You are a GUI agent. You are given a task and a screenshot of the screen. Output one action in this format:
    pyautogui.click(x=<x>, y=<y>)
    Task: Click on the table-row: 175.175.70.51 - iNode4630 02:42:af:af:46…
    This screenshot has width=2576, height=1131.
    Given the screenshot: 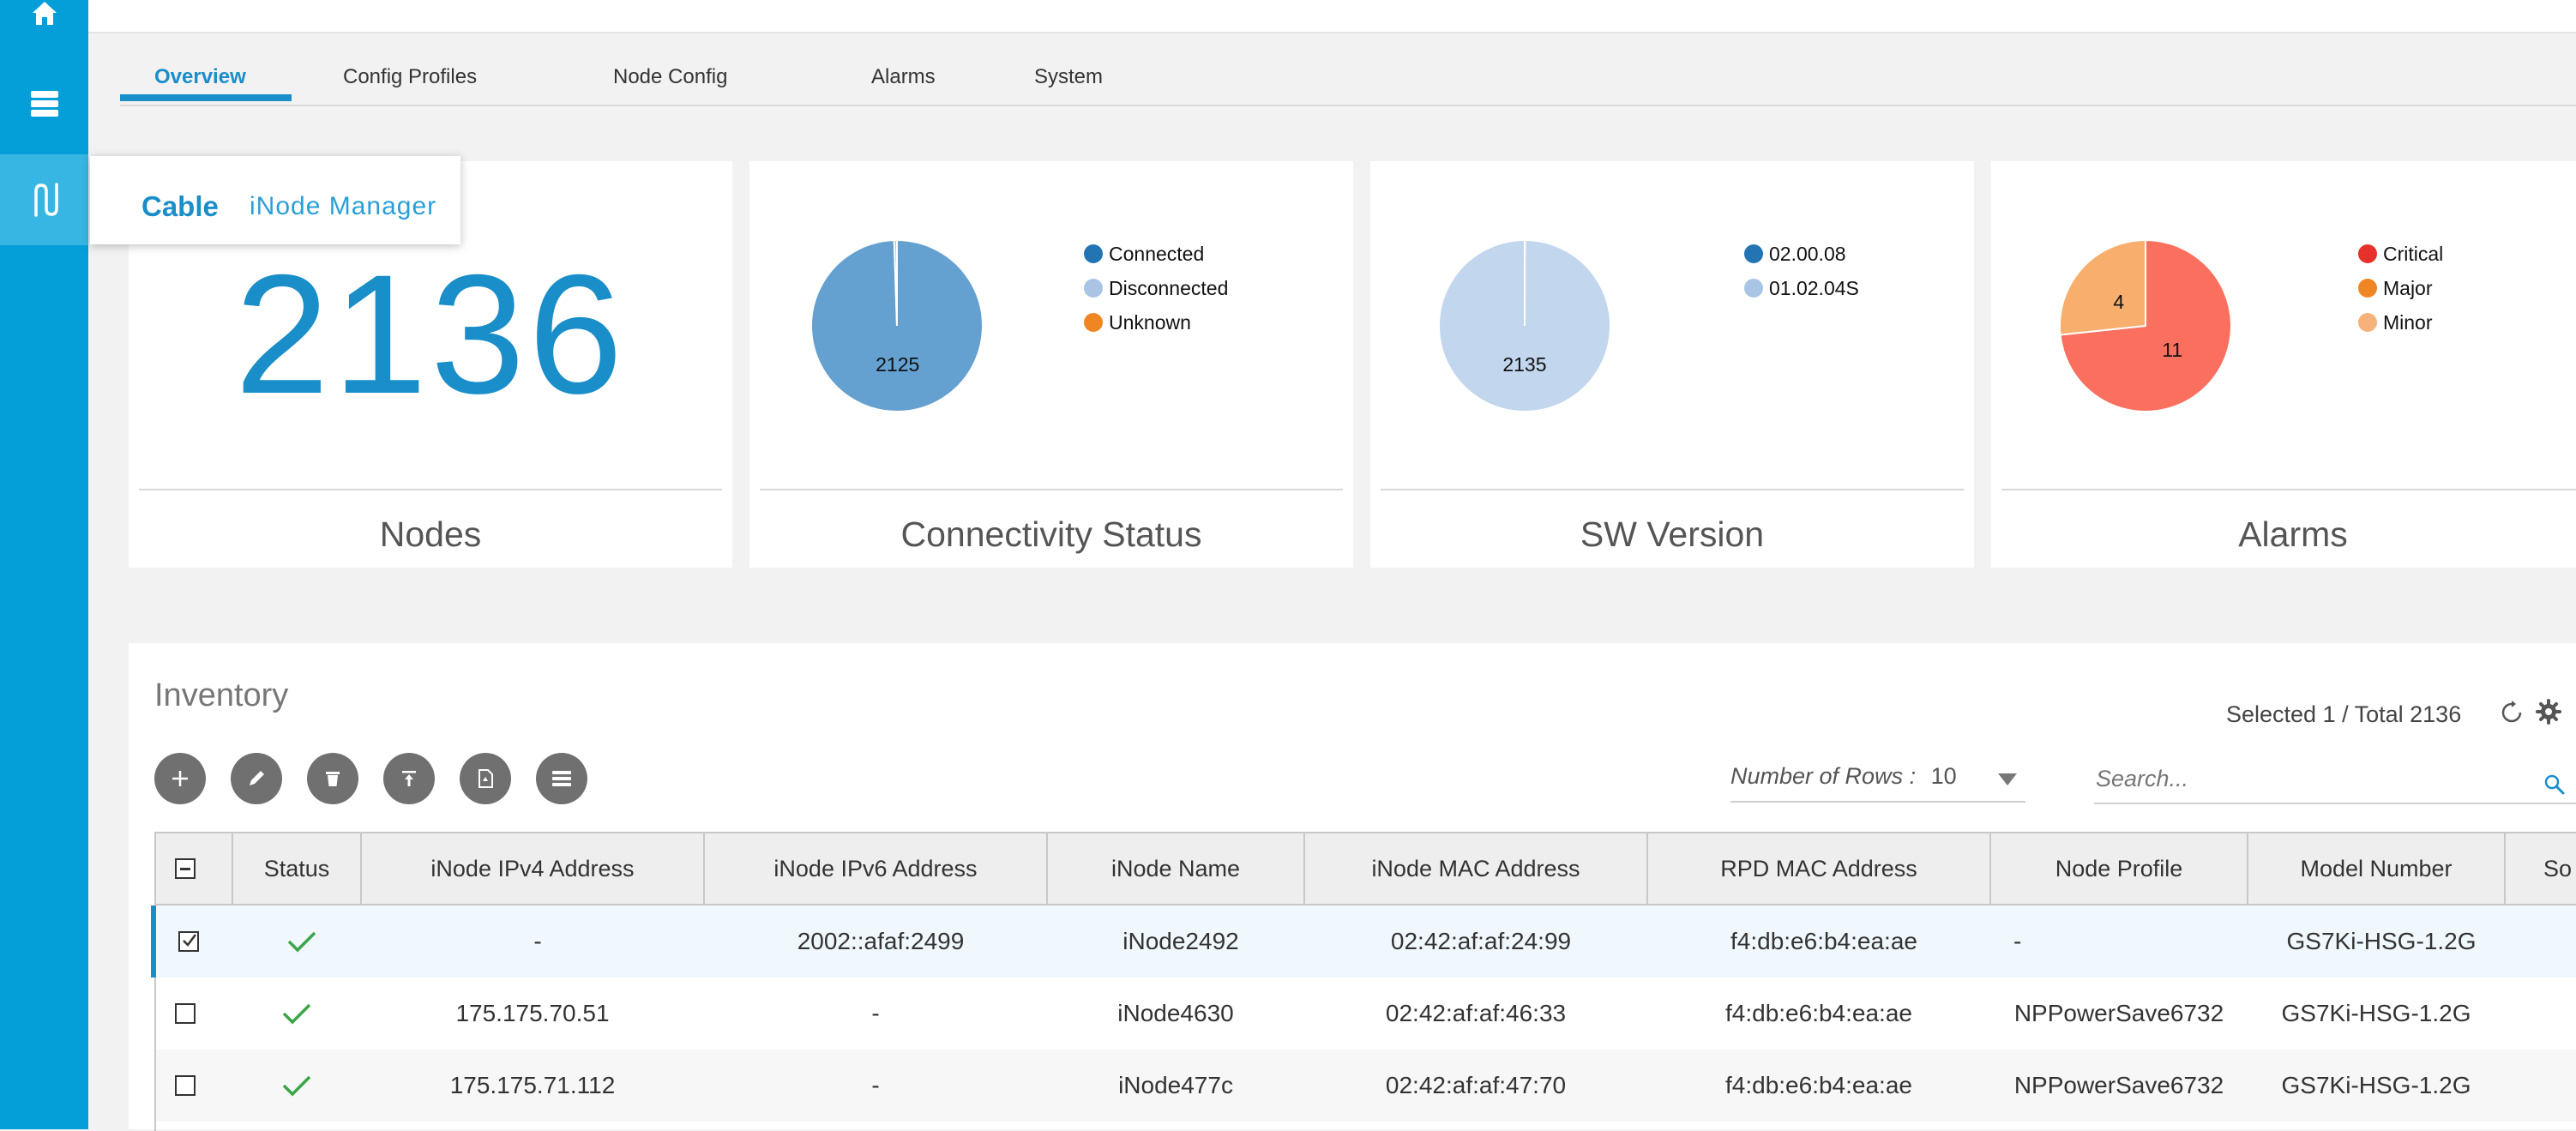 What is the action you would take?
    pyautogui.click(x=1366, y=1014)
    